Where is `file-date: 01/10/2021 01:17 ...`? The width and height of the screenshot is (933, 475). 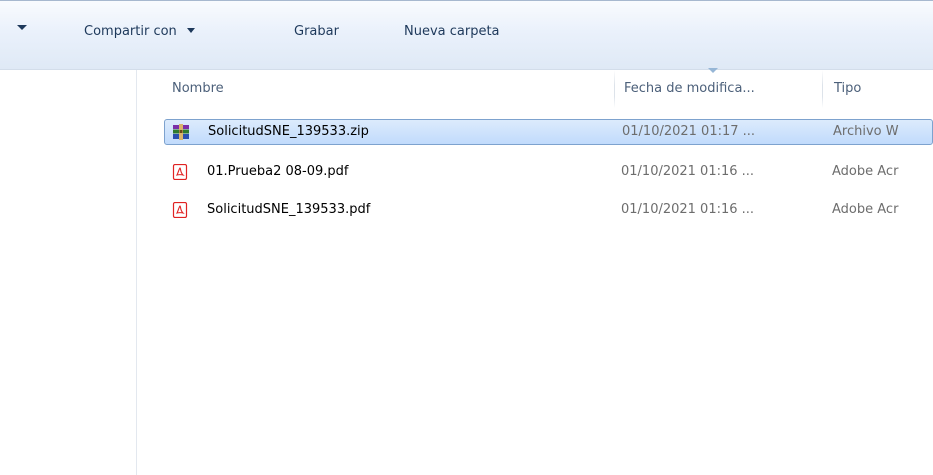 file-date: 01/10/2021 01:17 ... is located at coordinates (689, 131).